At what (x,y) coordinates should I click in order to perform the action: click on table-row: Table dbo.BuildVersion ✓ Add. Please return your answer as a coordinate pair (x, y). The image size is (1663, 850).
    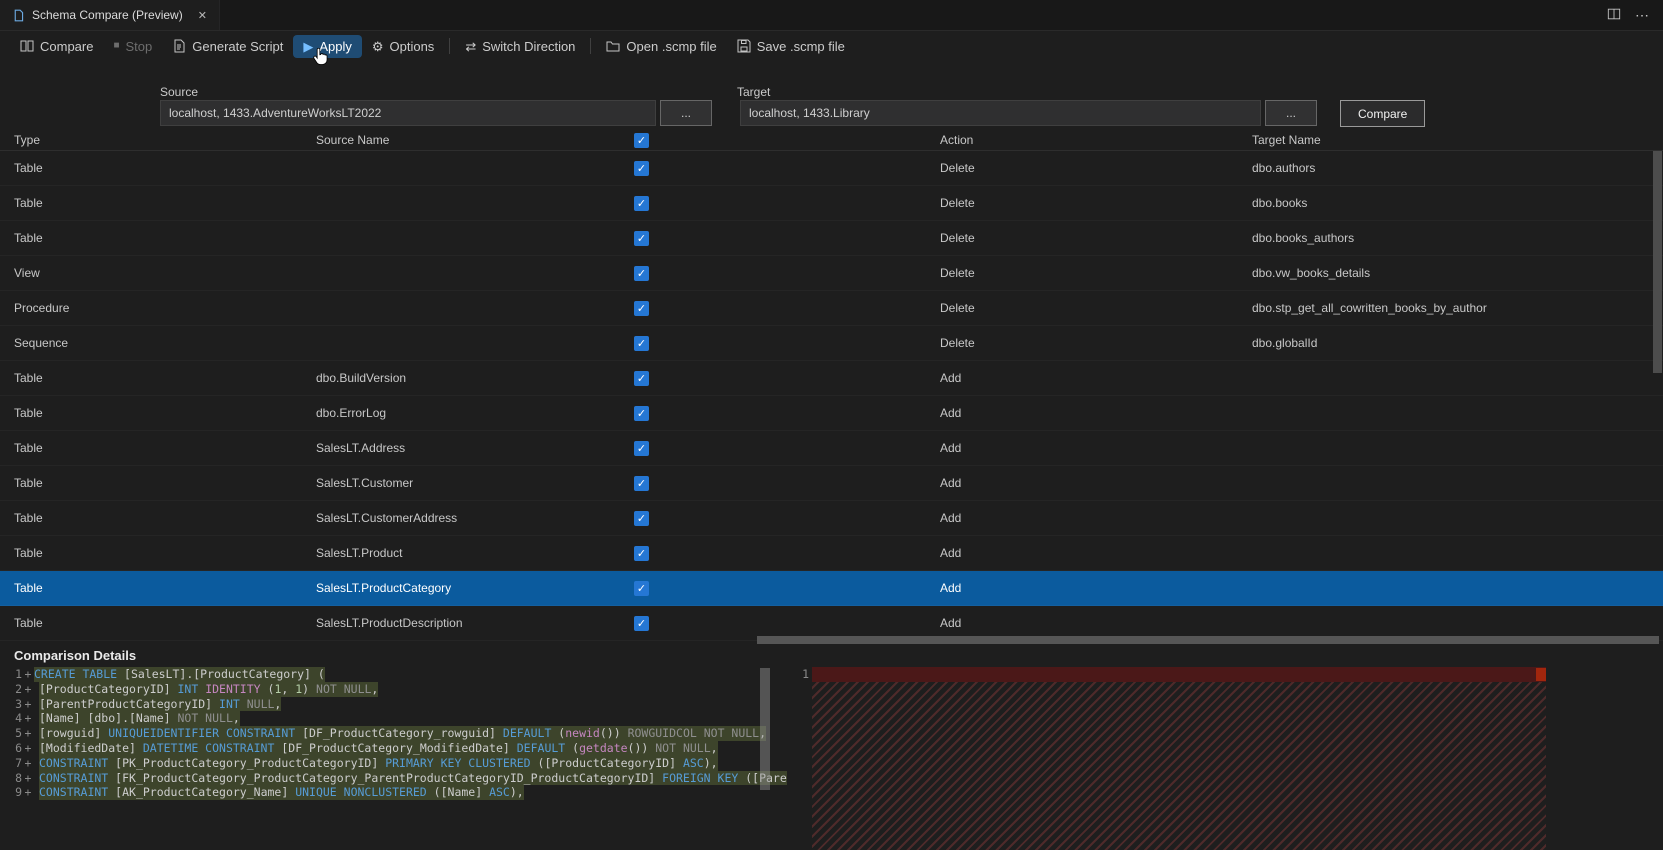
    Looking at the image, I should click on (831, 378).